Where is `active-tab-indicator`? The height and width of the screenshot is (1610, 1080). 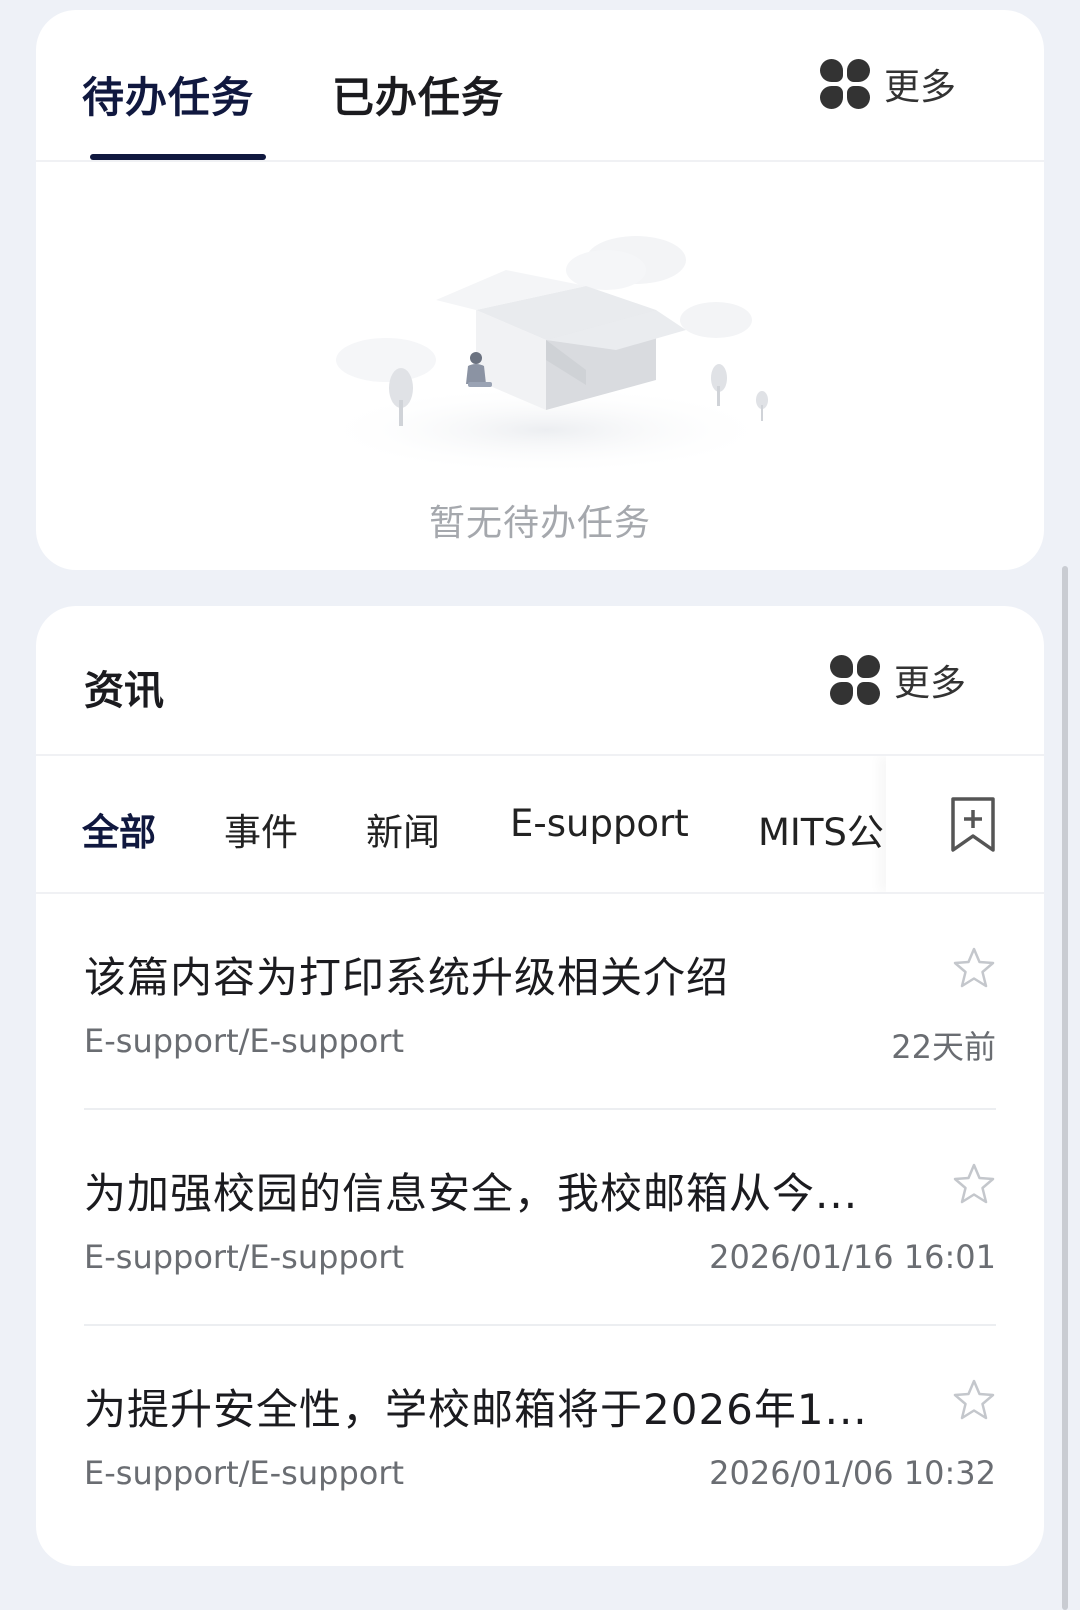 active-tab-indicator is located at coordinates (178, 157).